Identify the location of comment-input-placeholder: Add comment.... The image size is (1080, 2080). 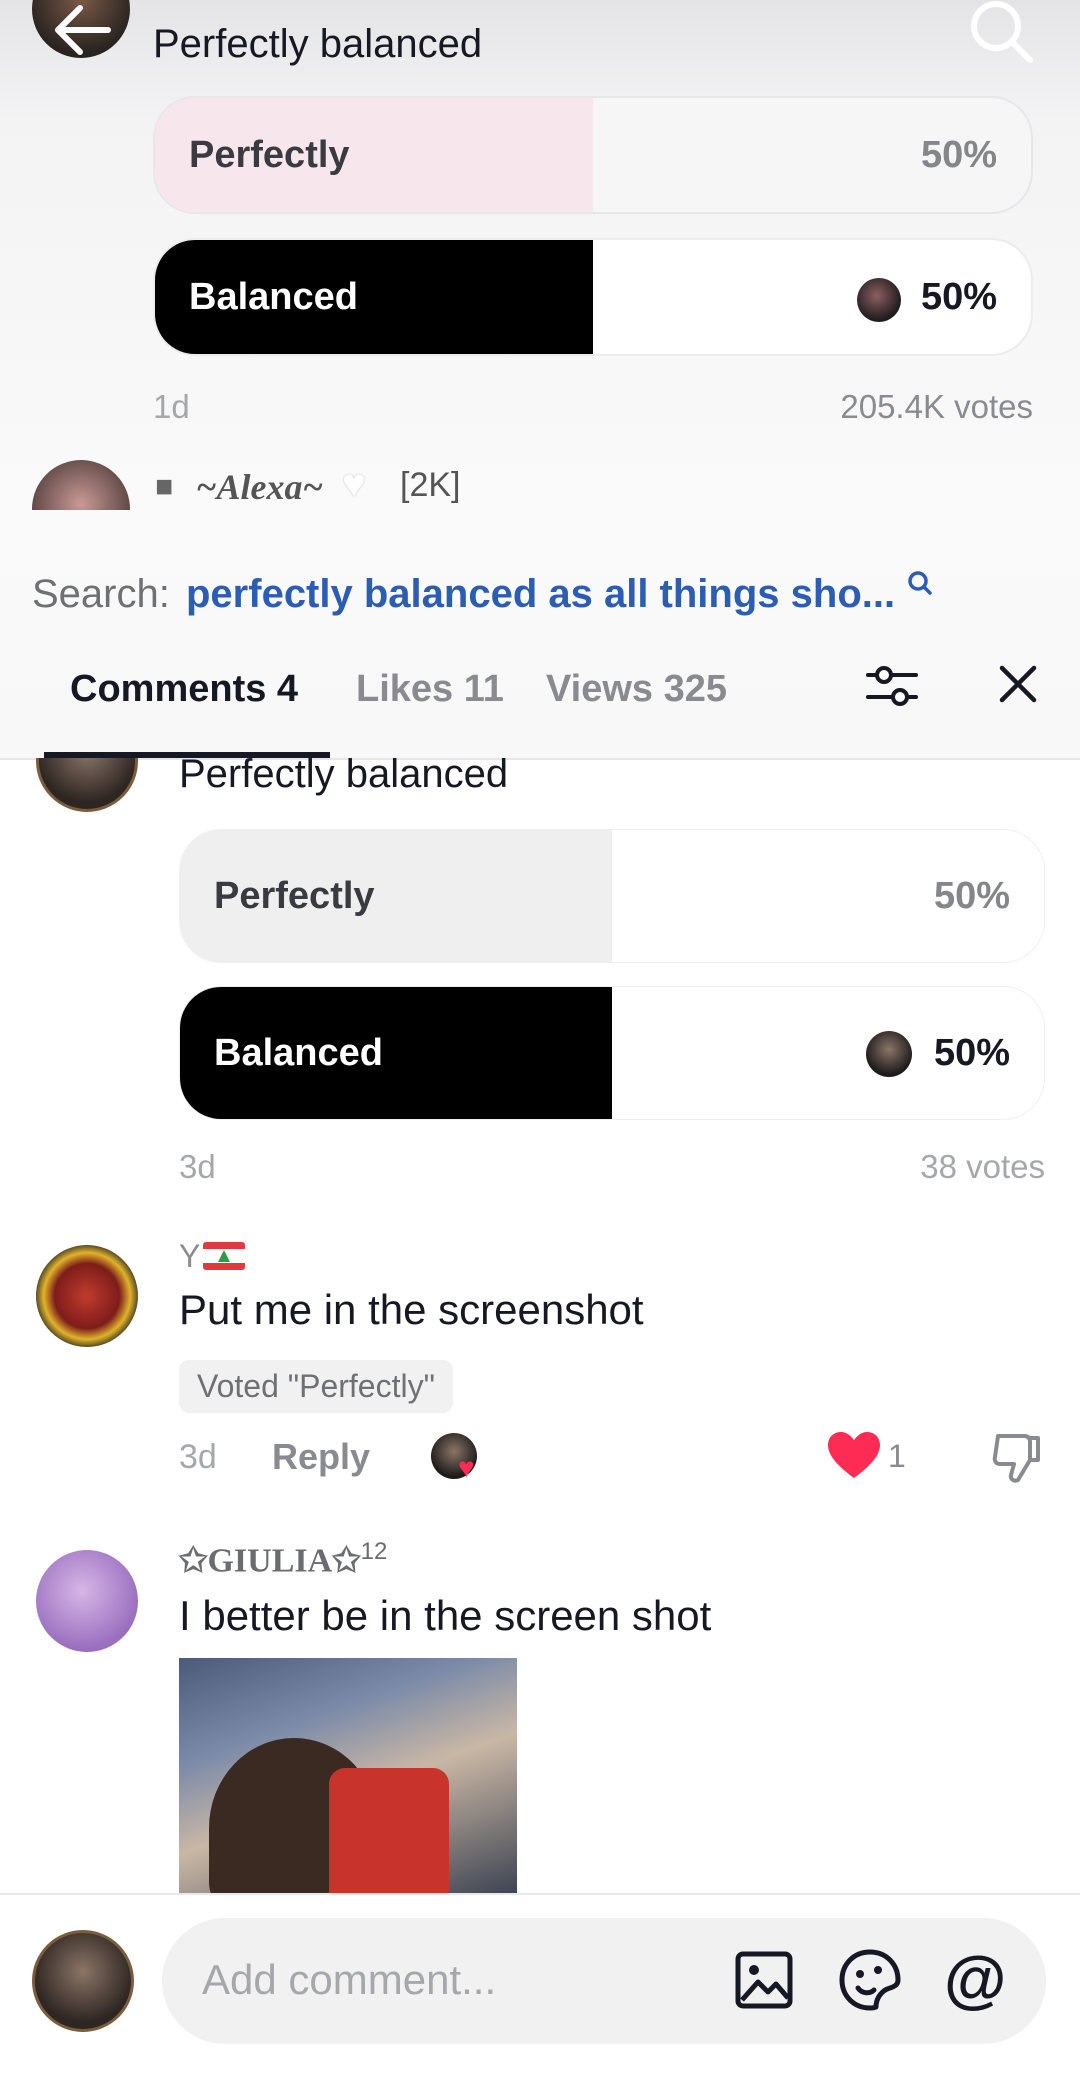
(349, 1979).